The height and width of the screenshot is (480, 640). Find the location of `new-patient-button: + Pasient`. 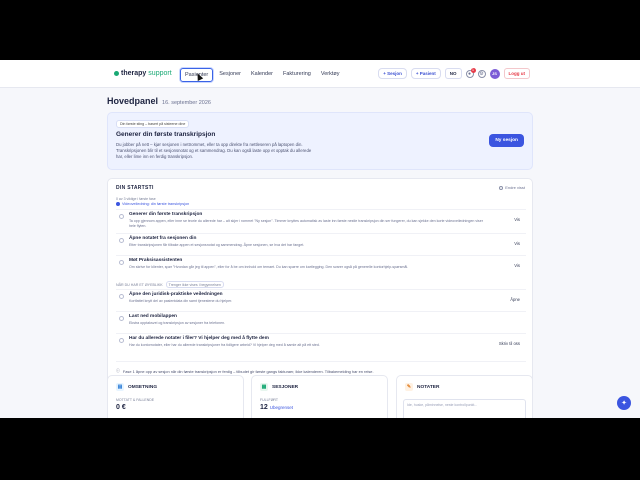

new-patient-button: + Pasient is located at coordinates (425, 73).